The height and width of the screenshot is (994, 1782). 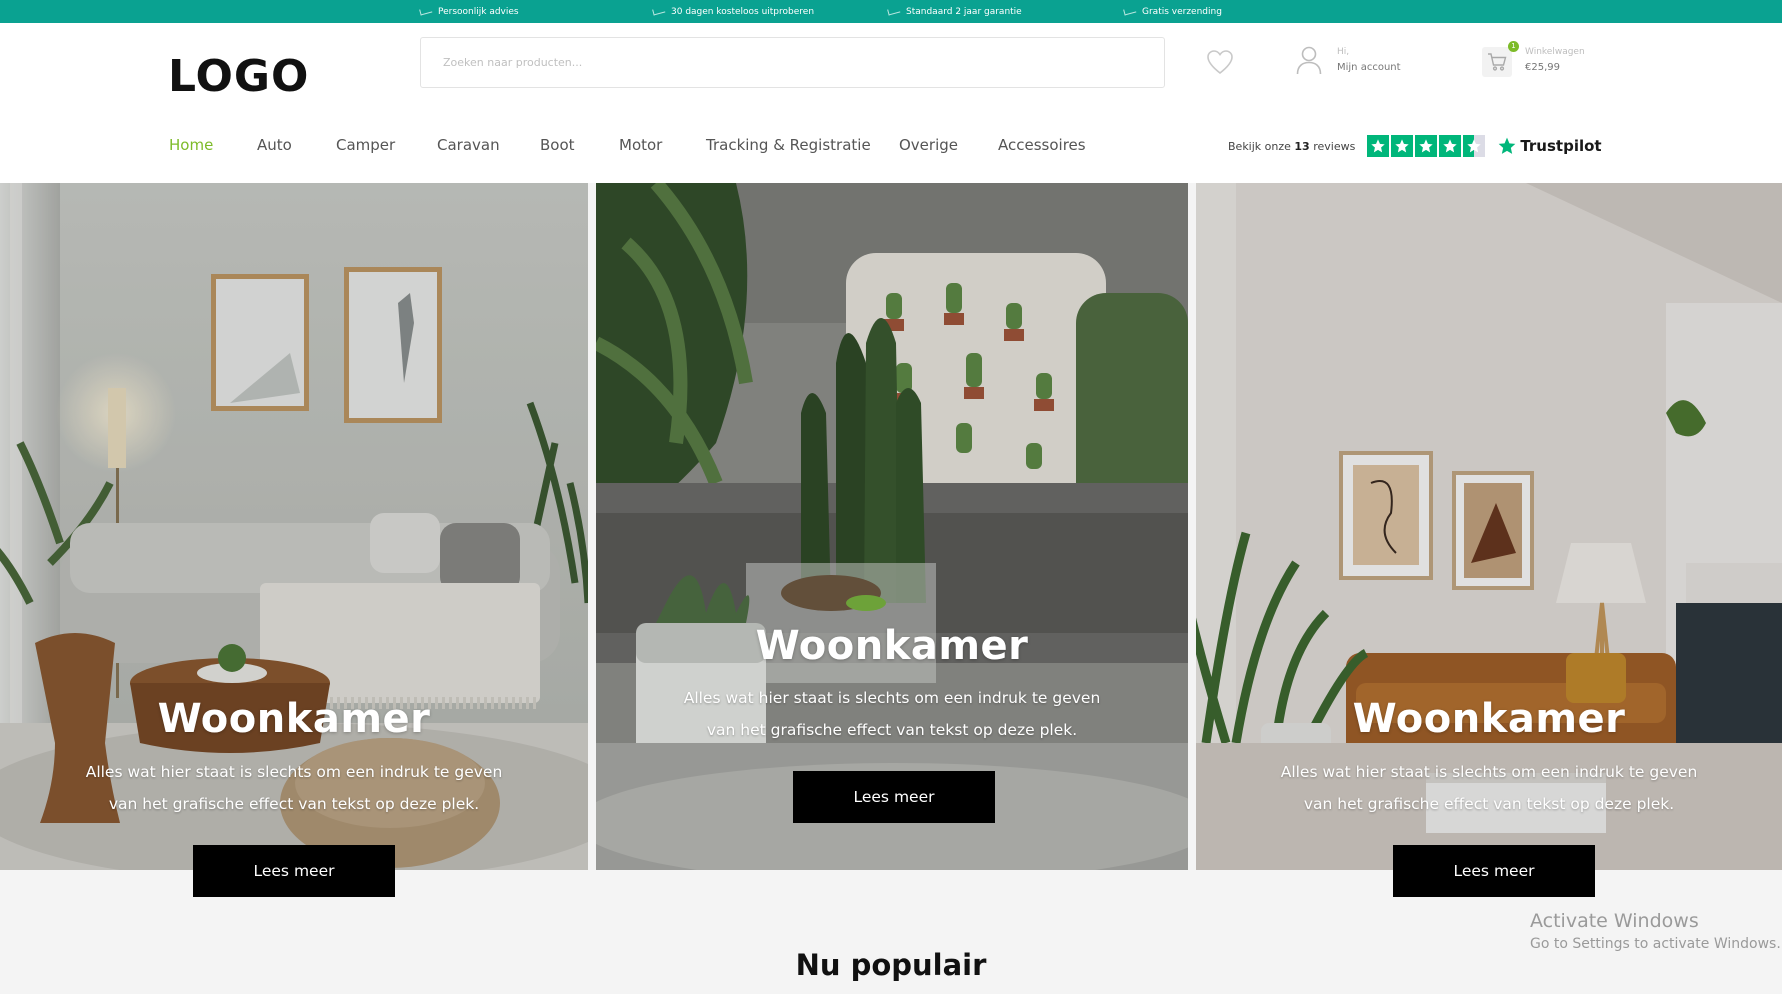 I want to click on cart-total: €25,99, so click(x=1542, y=67).